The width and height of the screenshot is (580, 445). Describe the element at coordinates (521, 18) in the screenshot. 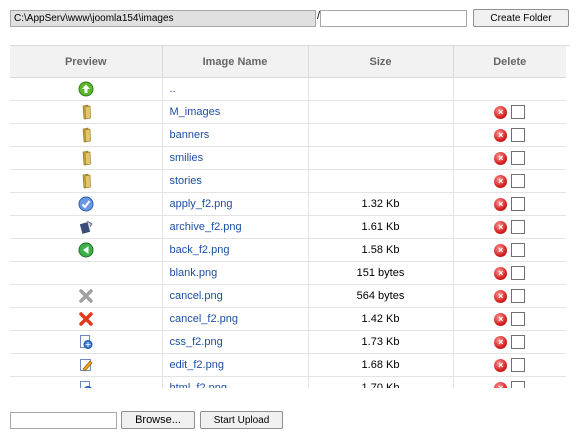

I see `create-folder-button: Create Folder` at that location.